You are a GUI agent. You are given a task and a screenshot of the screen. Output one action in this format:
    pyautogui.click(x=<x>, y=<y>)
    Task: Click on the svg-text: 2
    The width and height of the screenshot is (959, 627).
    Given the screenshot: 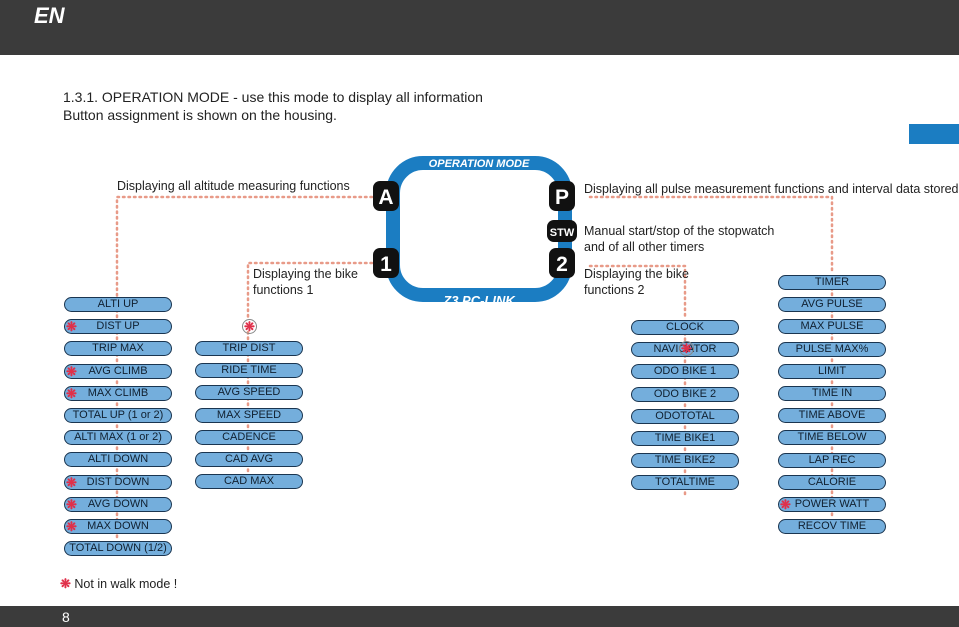 What is the action you would take?
    pyautogui.click(x=562, y=264)
    